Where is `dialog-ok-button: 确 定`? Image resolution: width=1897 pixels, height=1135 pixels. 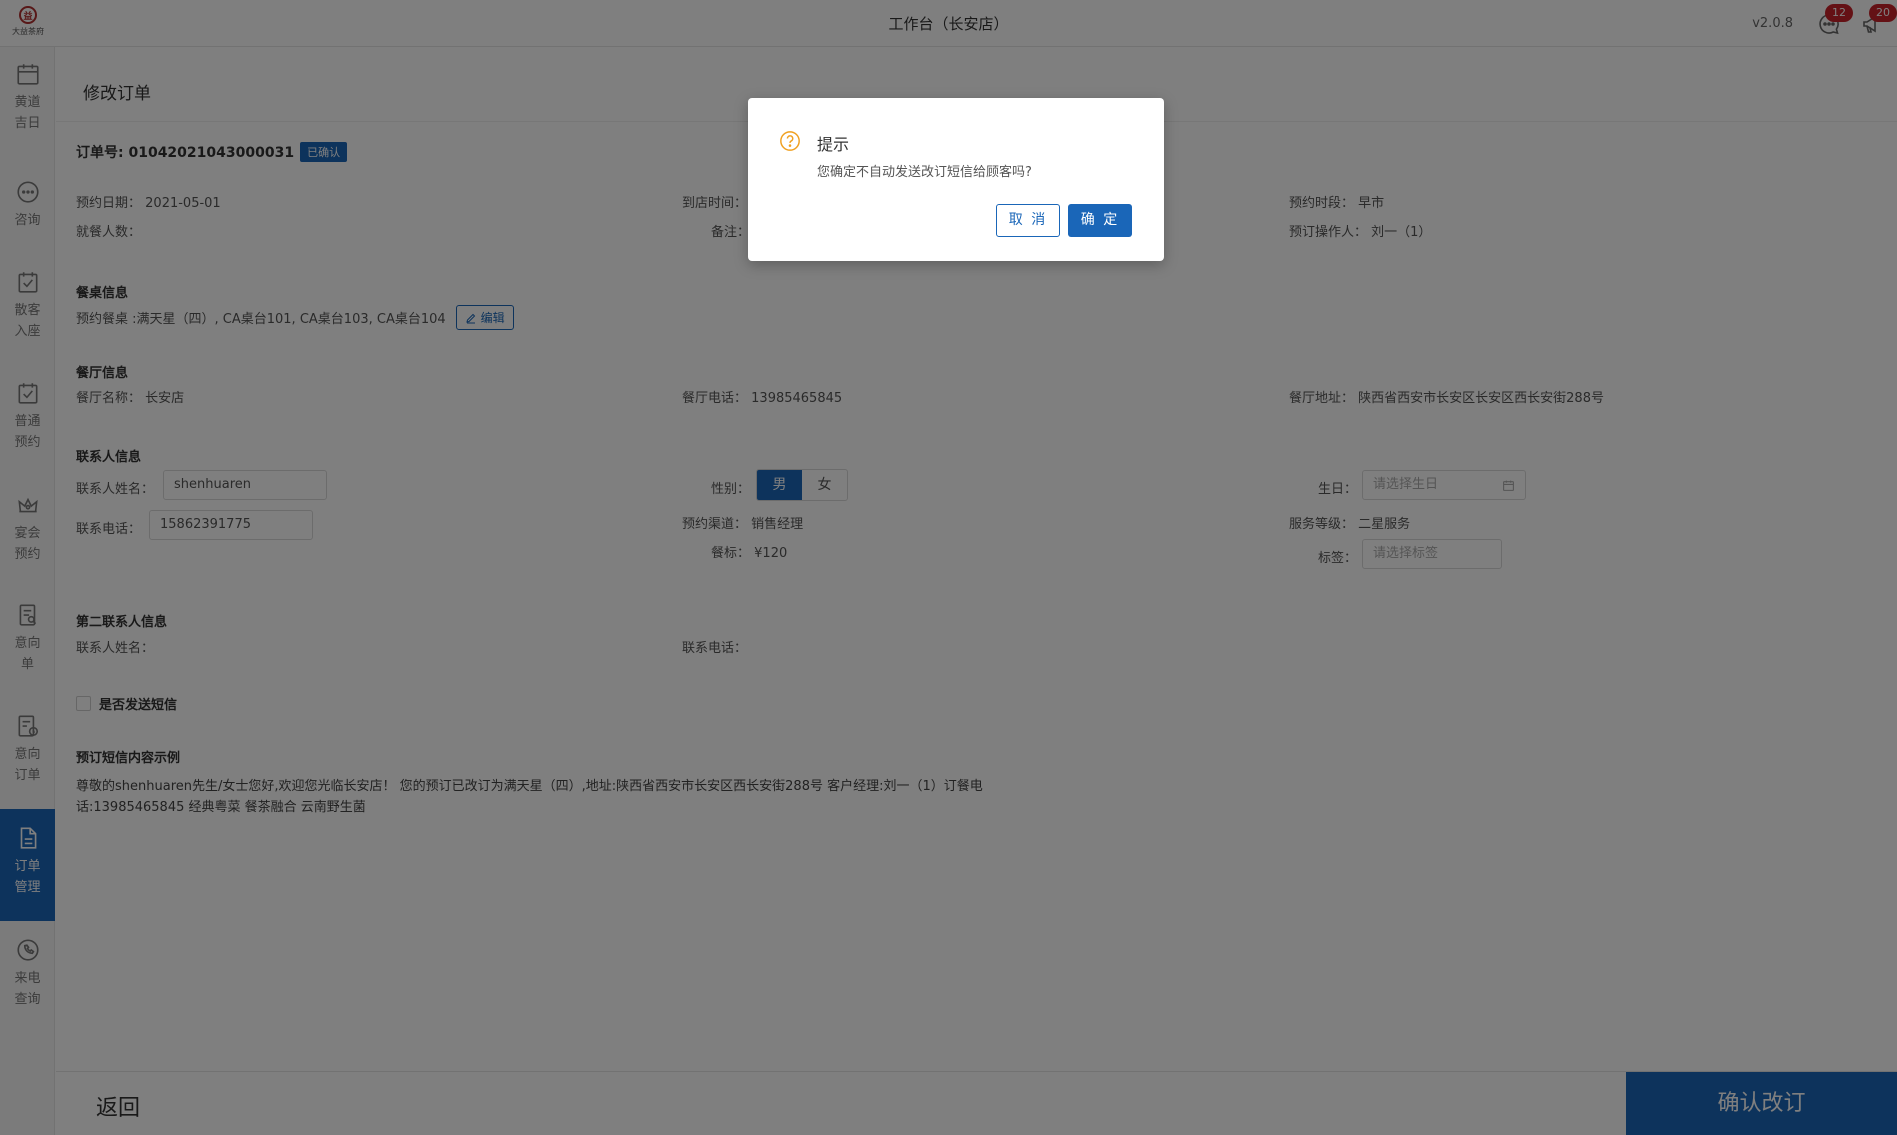
dialog-ok-button: 确 定 is located at coordinates (1100, 220).